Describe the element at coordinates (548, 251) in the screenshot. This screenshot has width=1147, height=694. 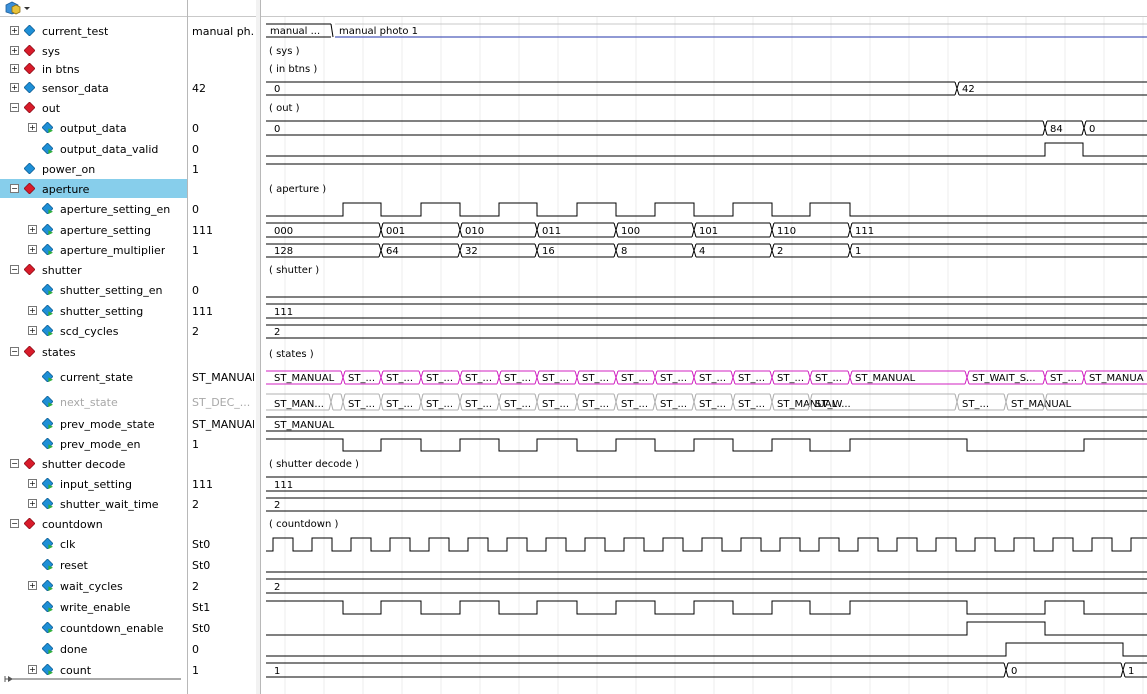
I see `aperture-multiplier-value-label: 16` at that location.